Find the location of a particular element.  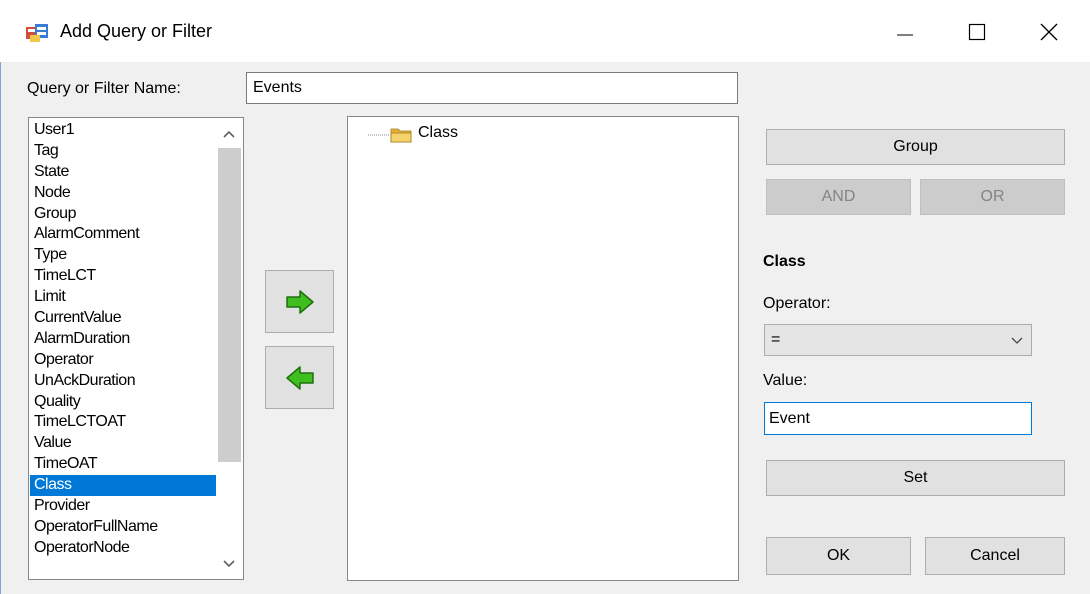

value-input is located at coordinates (898, 418).